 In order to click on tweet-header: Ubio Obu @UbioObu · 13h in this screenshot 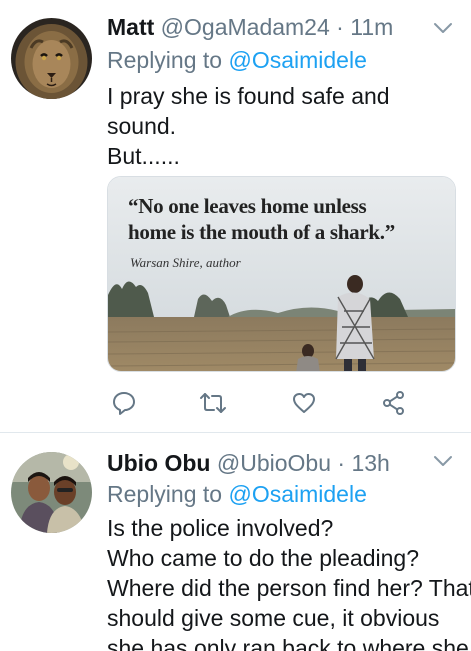, I will do `click(284, 463)`.